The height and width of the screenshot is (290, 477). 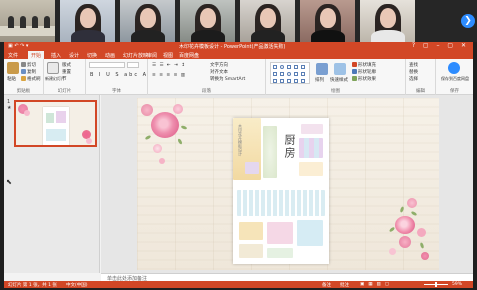 I want to click on list-buttons: ☰ ☰ ⇤ ⇥ ↕, so click(x=169, y=65).